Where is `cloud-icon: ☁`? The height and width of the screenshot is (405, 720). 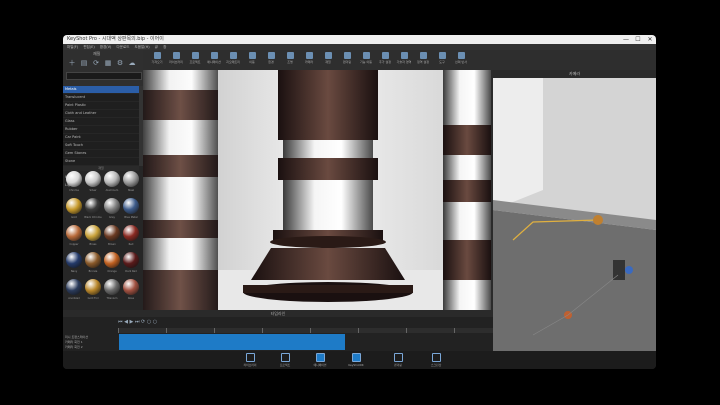
cloud-icon: ☁ is located at coordinates (132, 63).